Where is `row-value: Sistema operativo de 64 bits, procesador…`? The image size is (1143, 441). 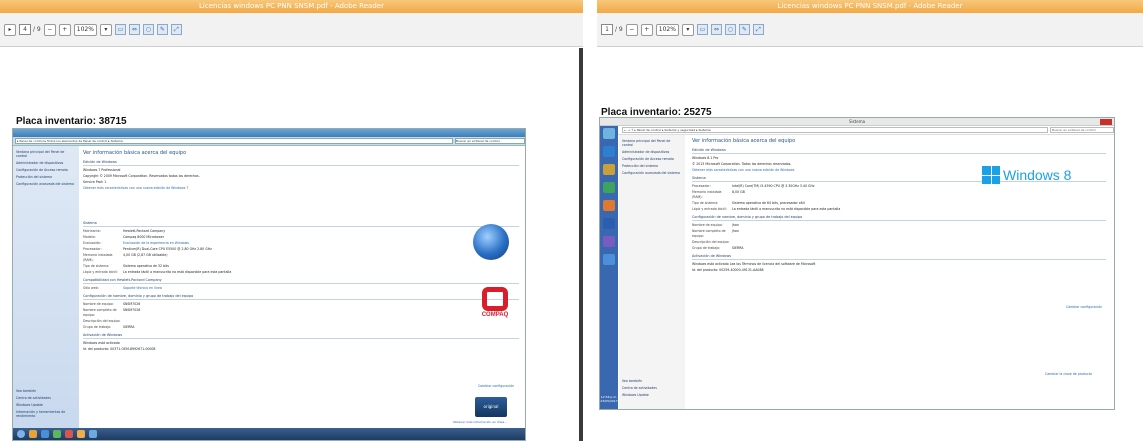 row-value: Sistema operativo de 64 bits, procesador… is located at coordinates (768, 203).